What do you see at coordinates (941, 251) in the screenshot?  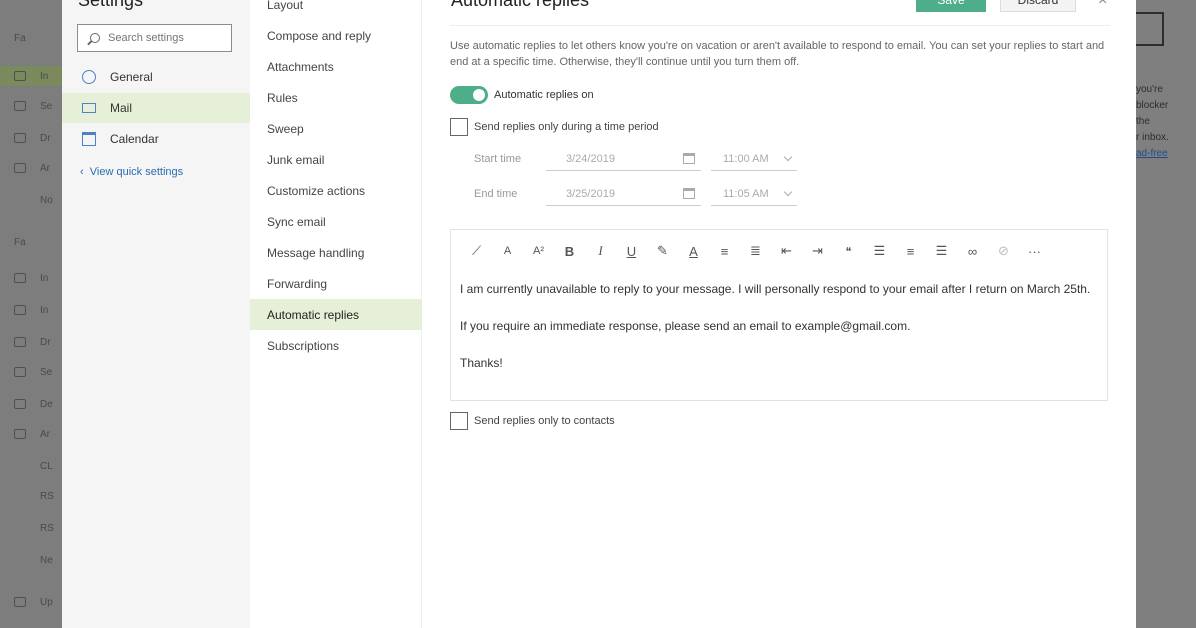 I see `align-right-icon: ☰` at bounding box center [941, 251].